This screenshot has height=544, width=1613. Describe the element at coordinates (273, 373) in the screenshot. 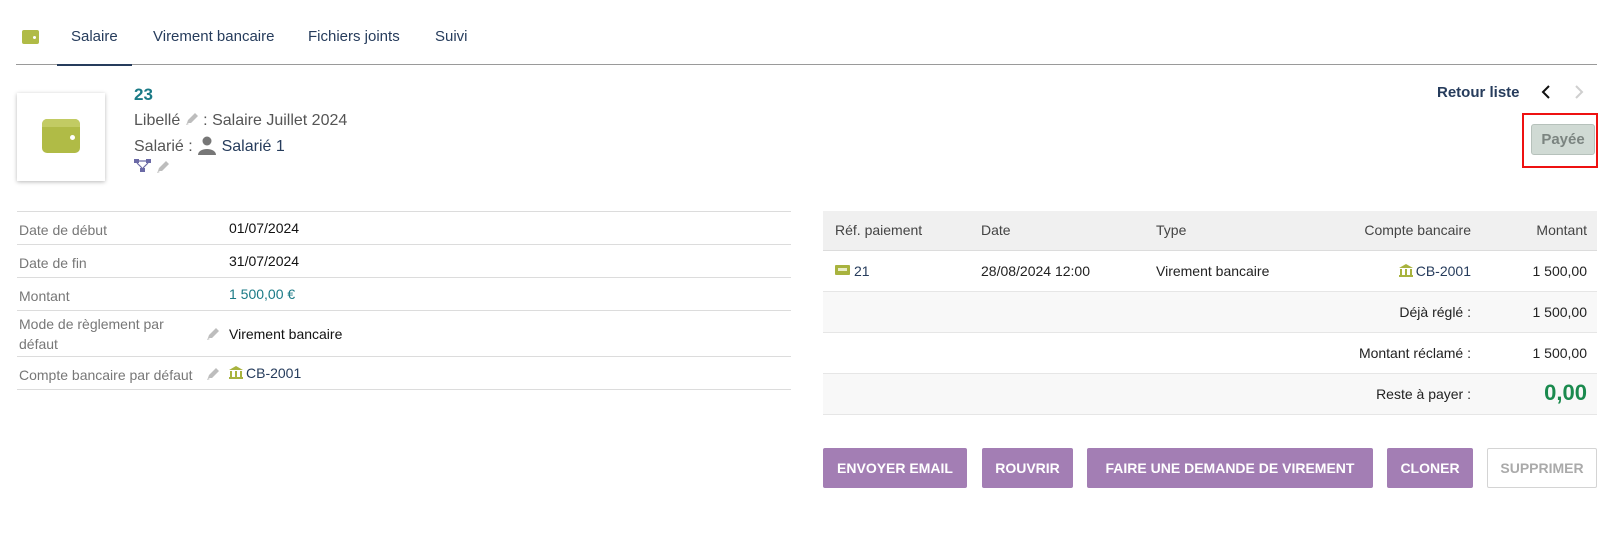

I see `bank-account-link: CB-2001` at that location.